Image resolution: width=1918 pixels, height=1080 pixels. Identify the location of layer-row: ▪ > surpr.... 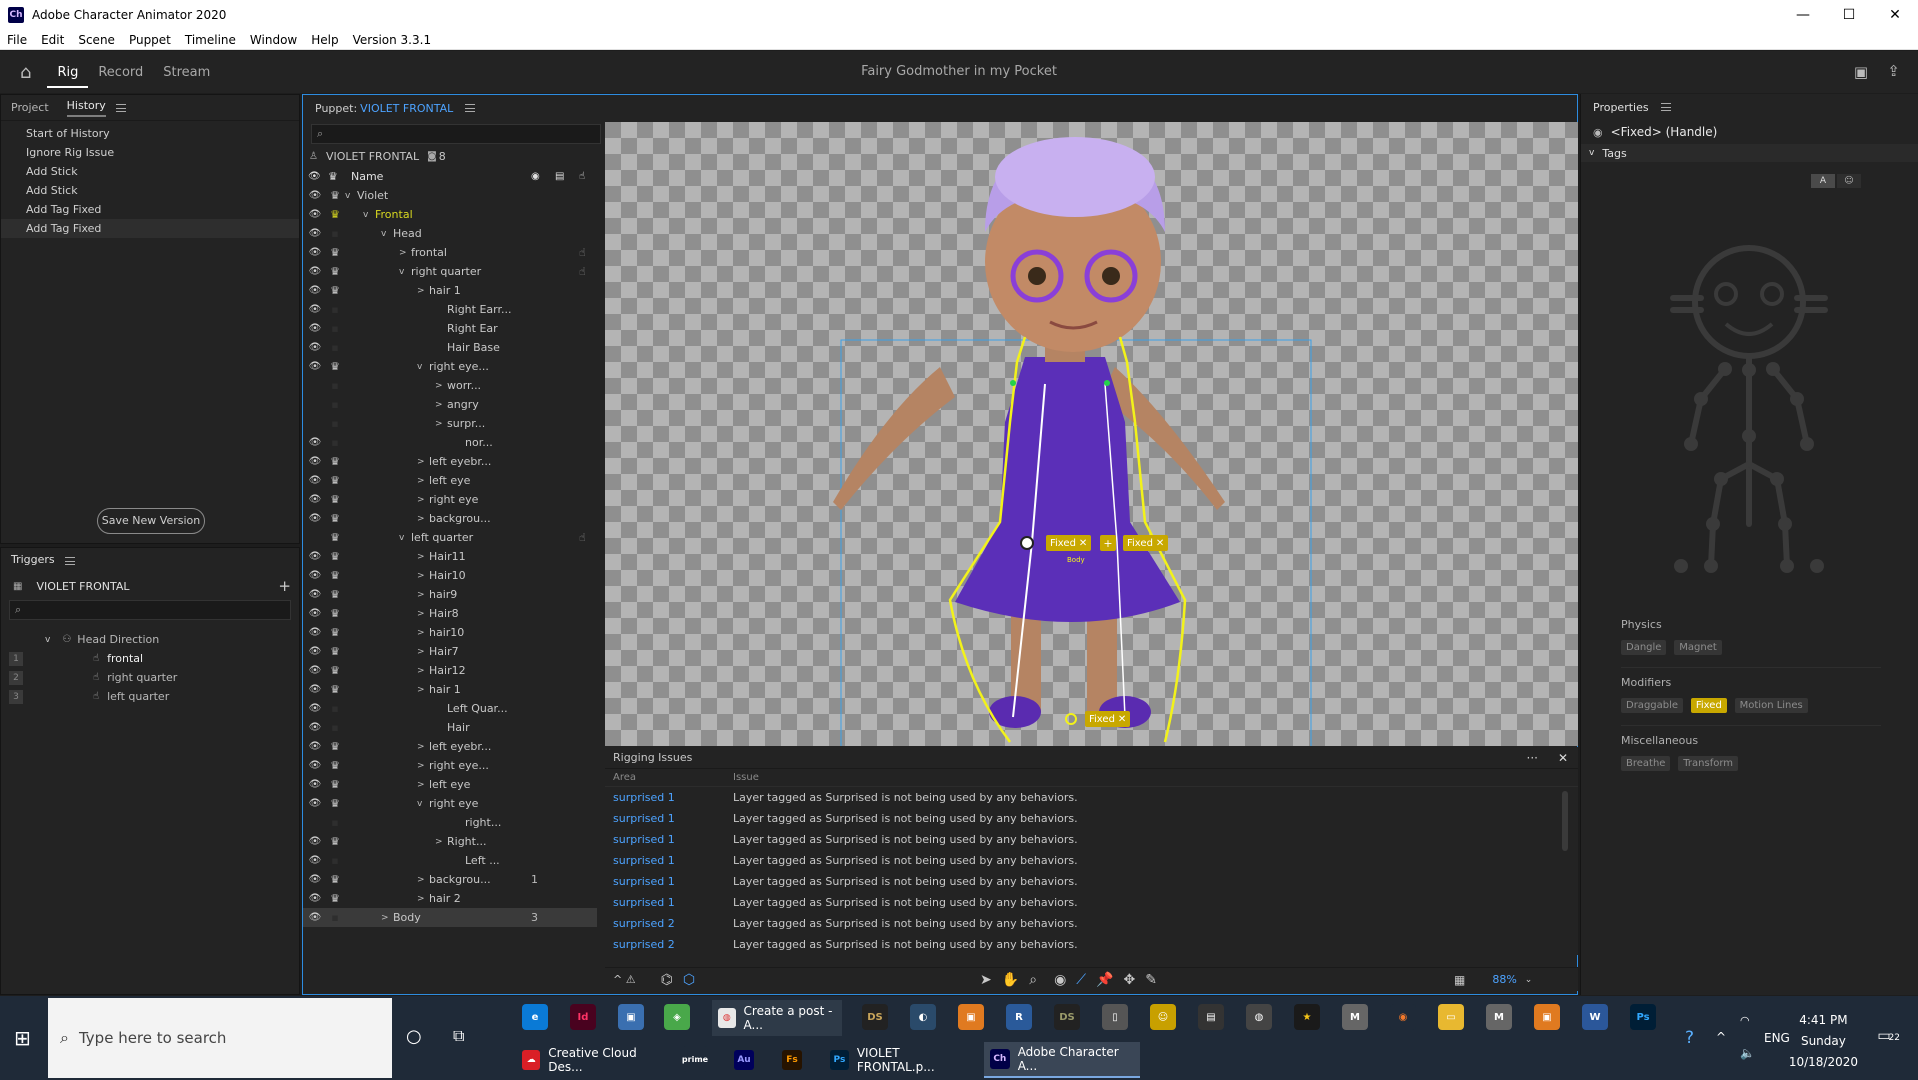
(450, 423).